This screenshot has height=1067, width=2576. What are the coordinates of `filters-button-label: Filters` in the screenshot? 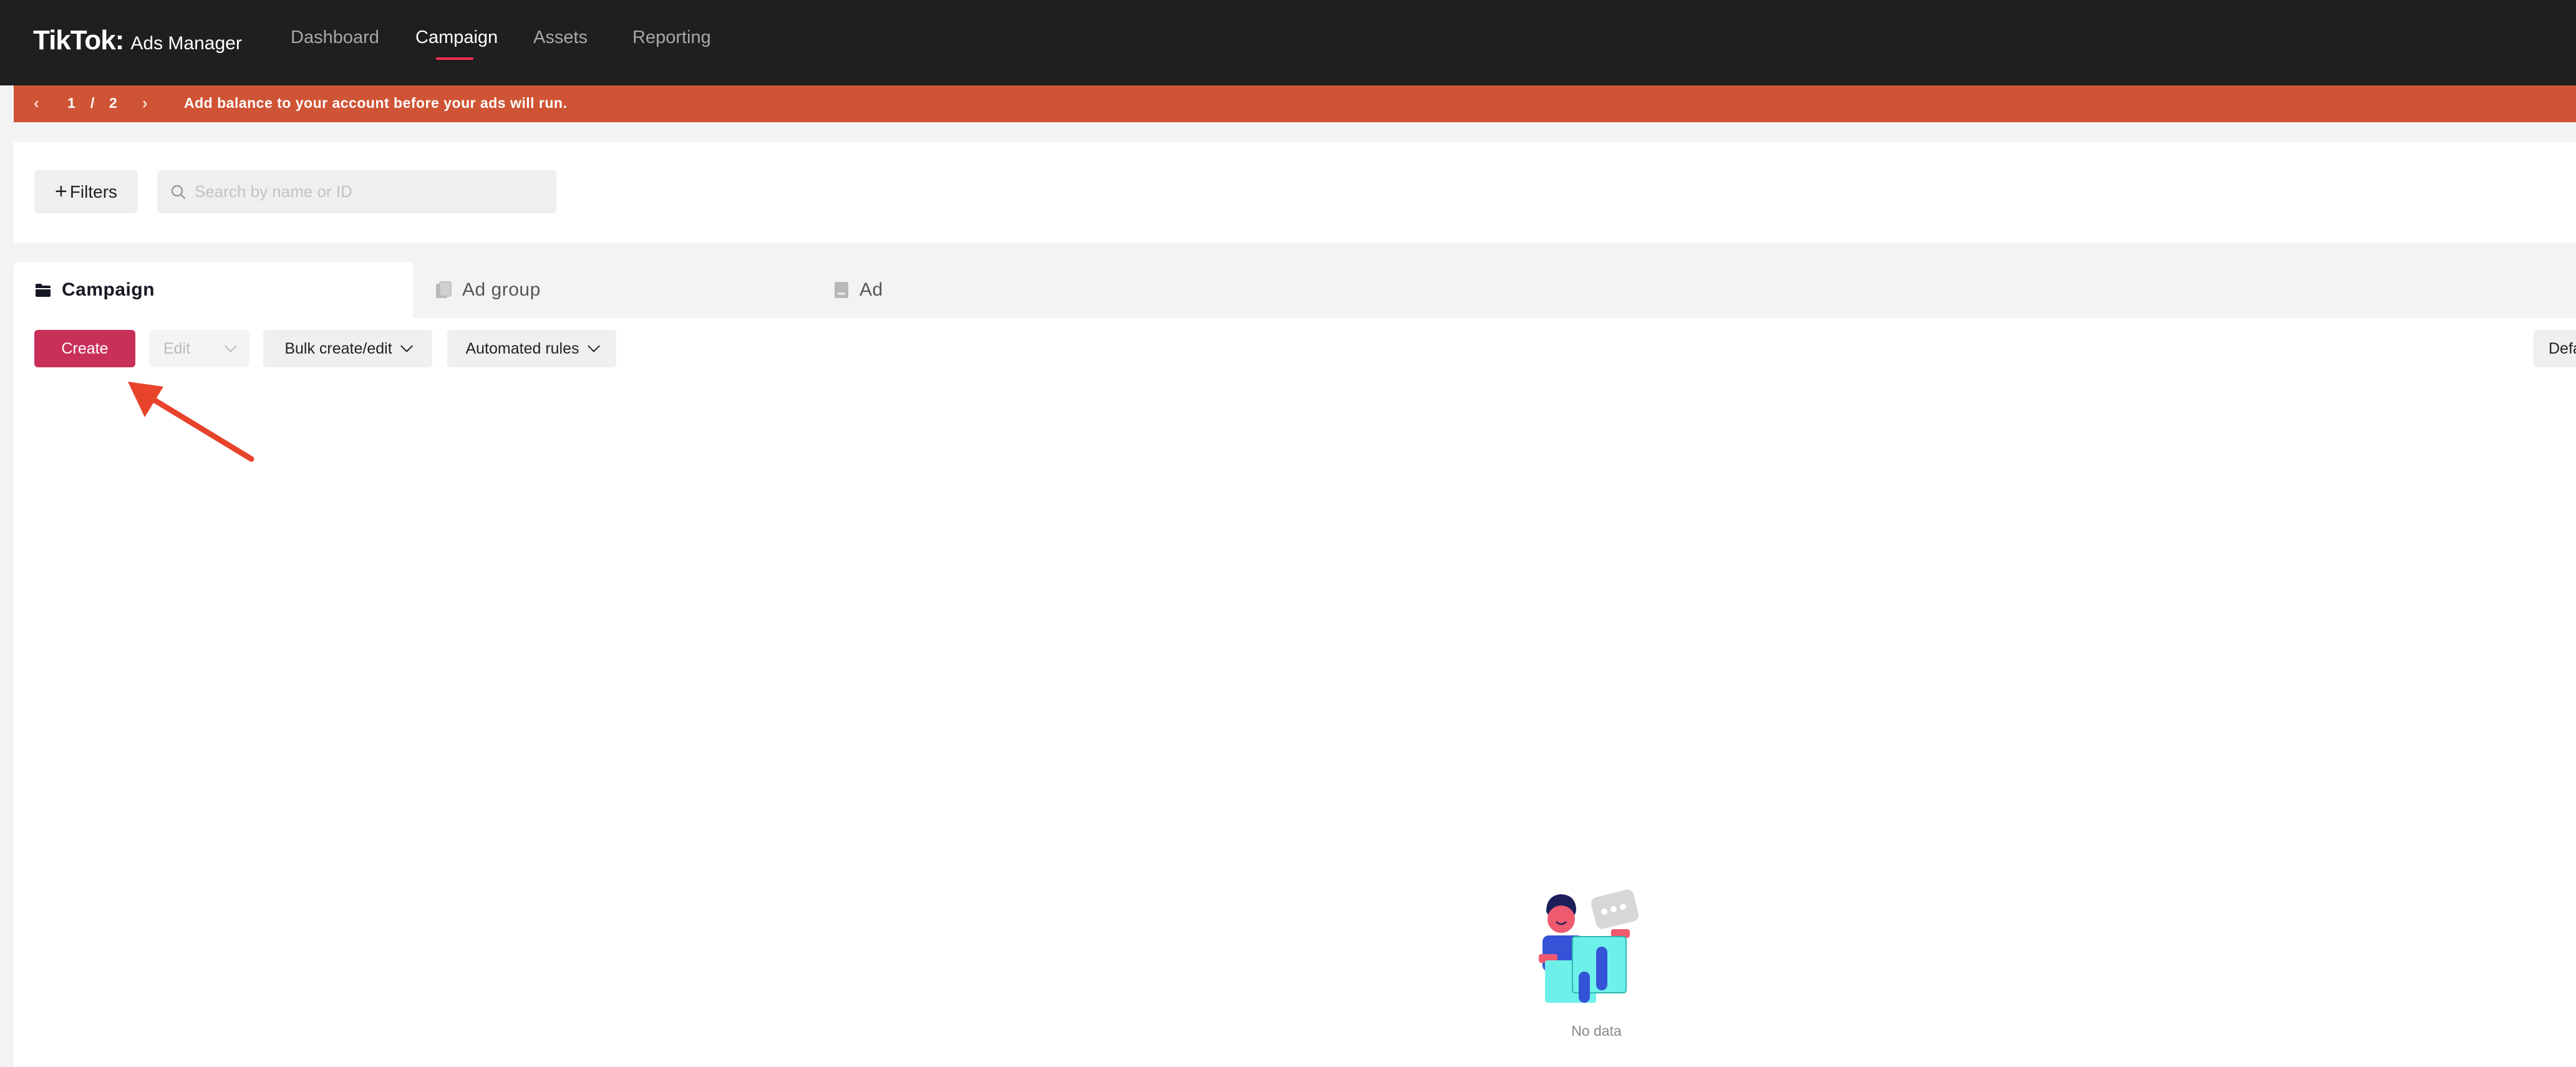 It's located at (93, 191).